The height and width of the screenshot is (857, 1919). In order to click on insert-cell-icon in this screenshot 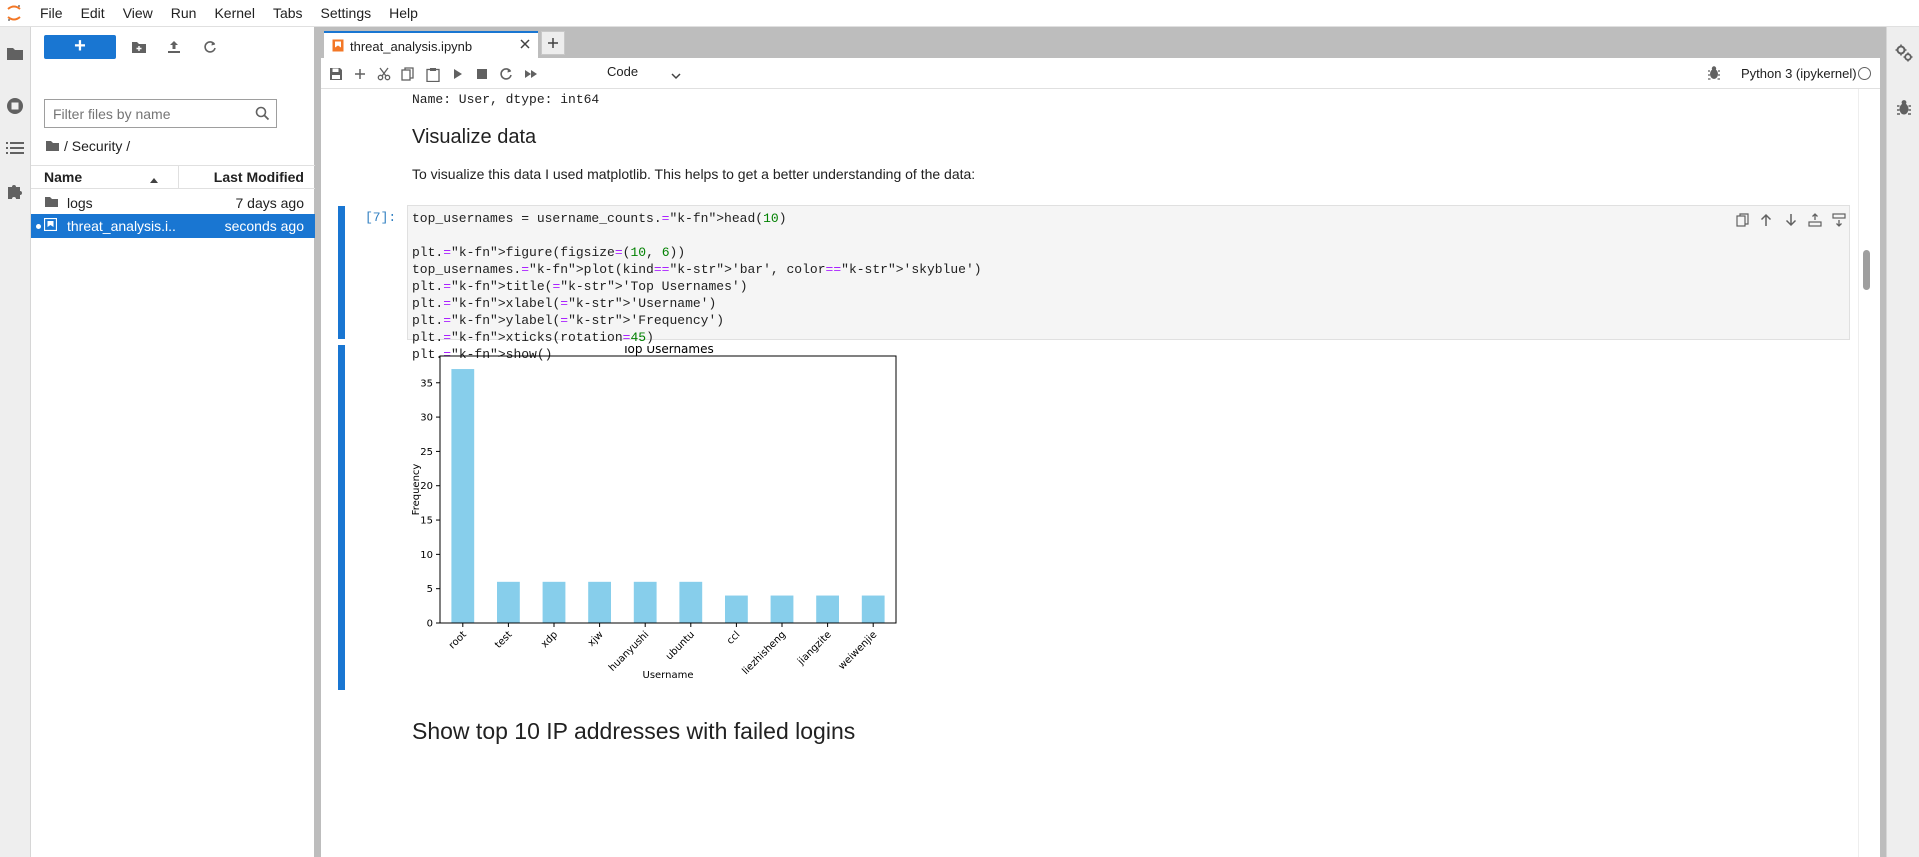, I will do `click(360, 74)`.